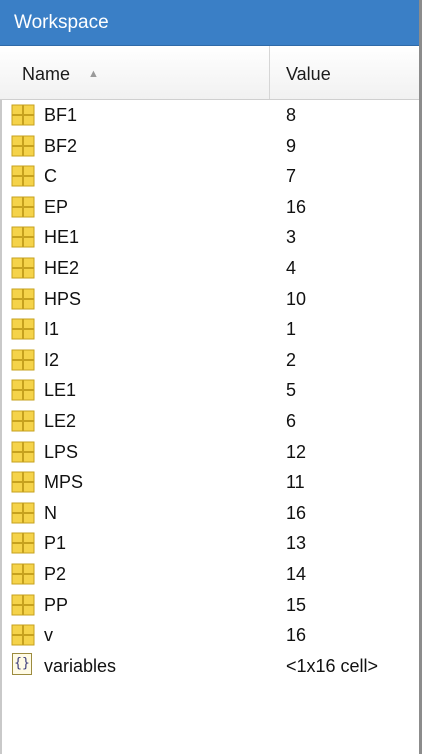 The image size is (422, 754). What do you see at coordinates (55, 573) in the screenshot?
I see `variable-name: P2` at bounding box center [55, 573].